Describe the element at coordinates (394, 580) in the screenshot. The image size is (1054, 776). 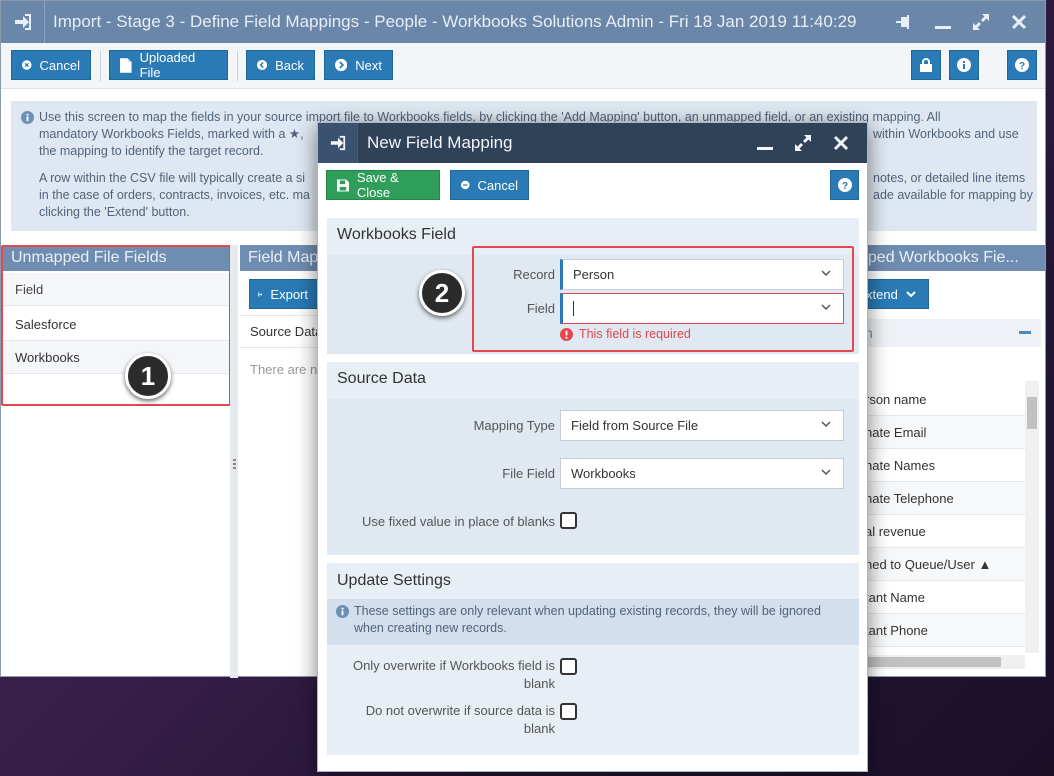
I see `section-title: Update Settings` at that location.